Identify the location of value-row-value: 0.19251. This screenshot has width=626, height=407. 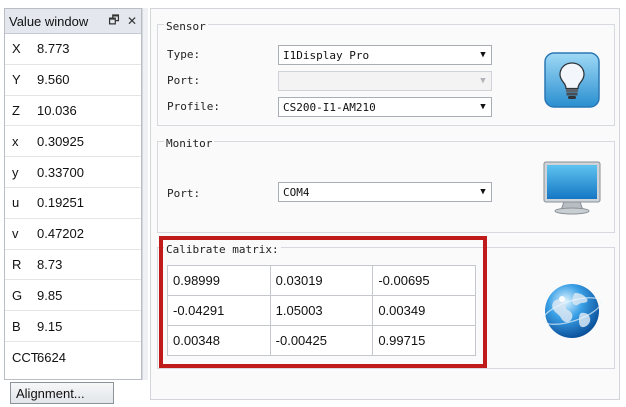
(60, 203).